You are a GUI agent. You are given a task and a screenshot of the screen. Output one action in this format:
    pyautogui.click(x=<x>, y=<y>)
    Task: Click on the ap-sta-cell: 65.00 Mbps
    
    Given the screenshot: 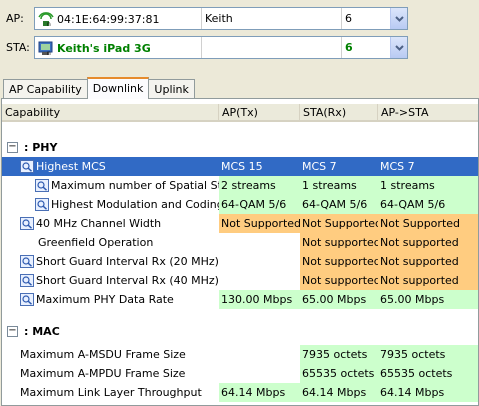 What is the action you would take?
    pyautogui.click(x=428, y=299)
    